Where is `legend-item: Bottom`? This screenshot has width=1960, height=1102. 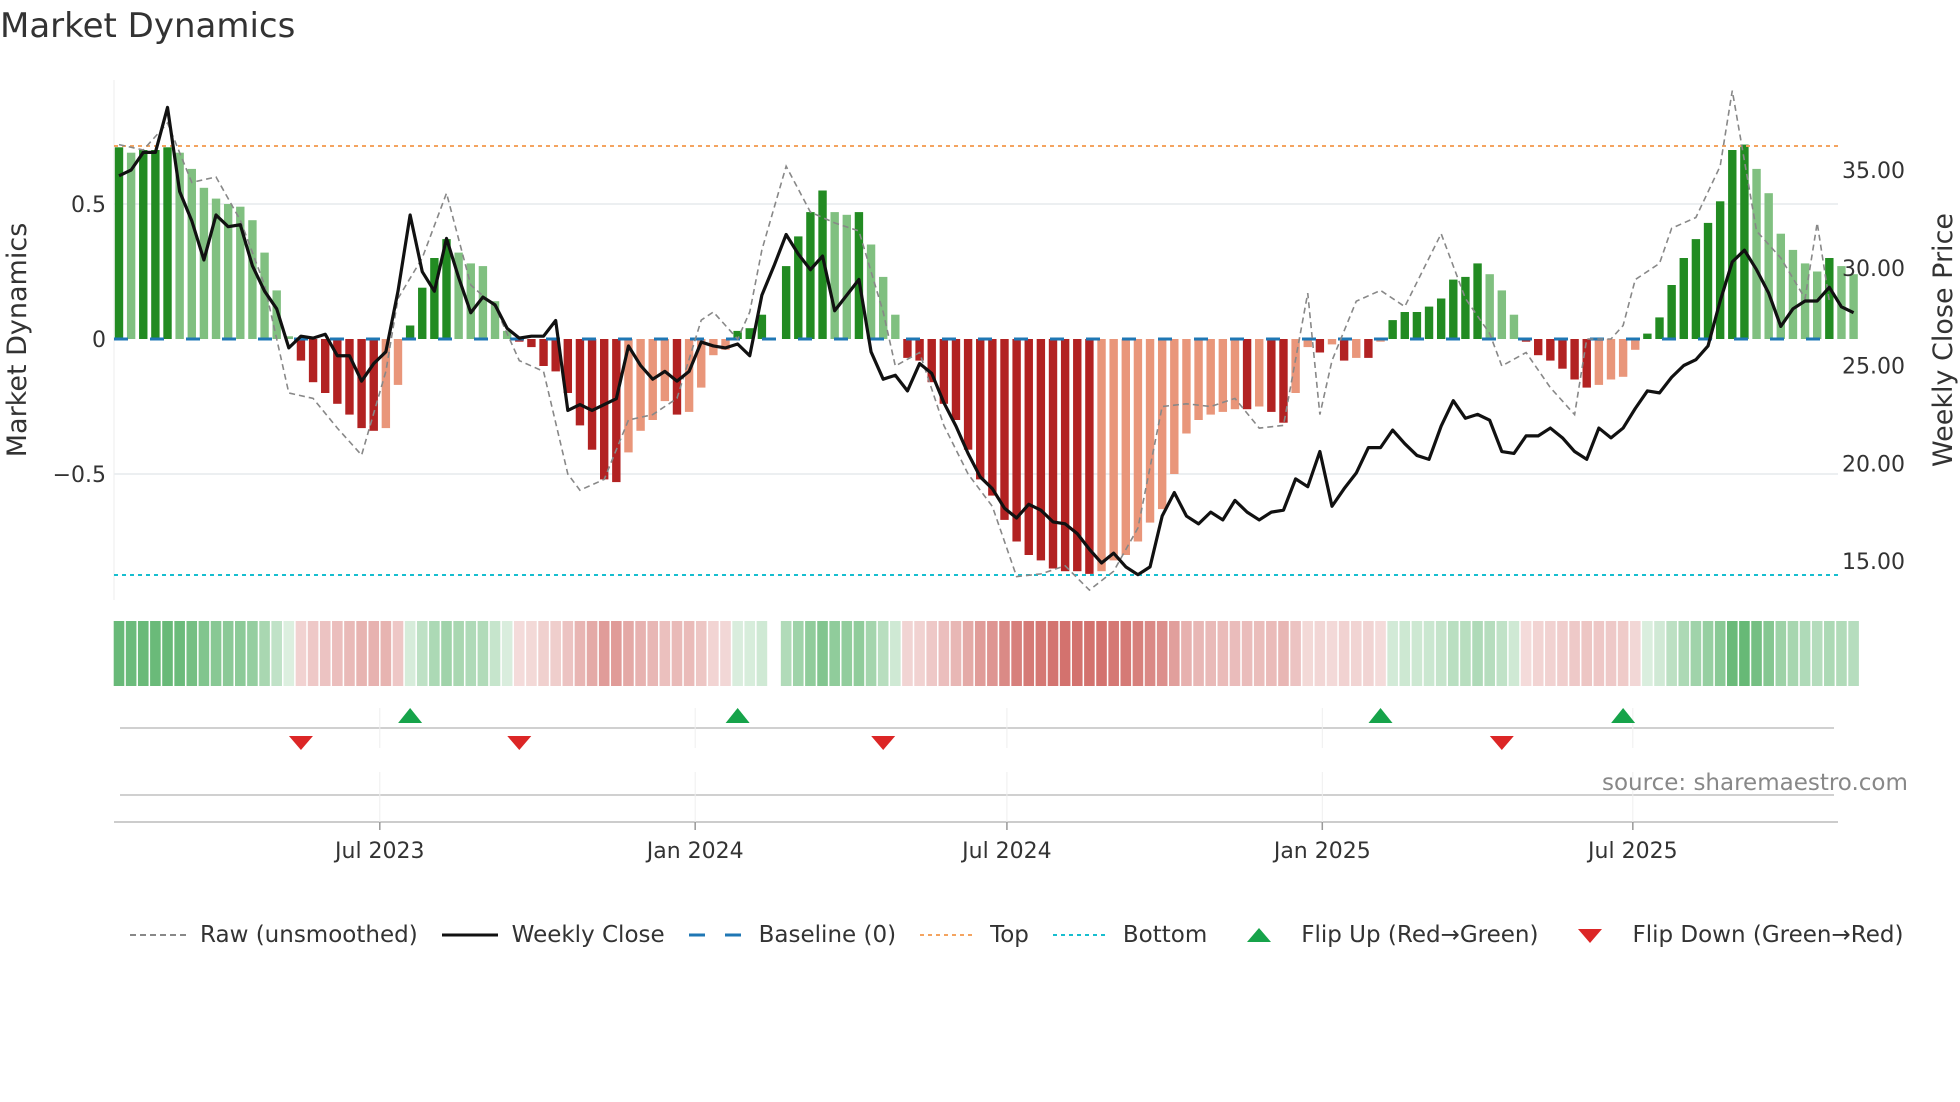 legend-item: Bottom is located at coordinates (1129, 935).